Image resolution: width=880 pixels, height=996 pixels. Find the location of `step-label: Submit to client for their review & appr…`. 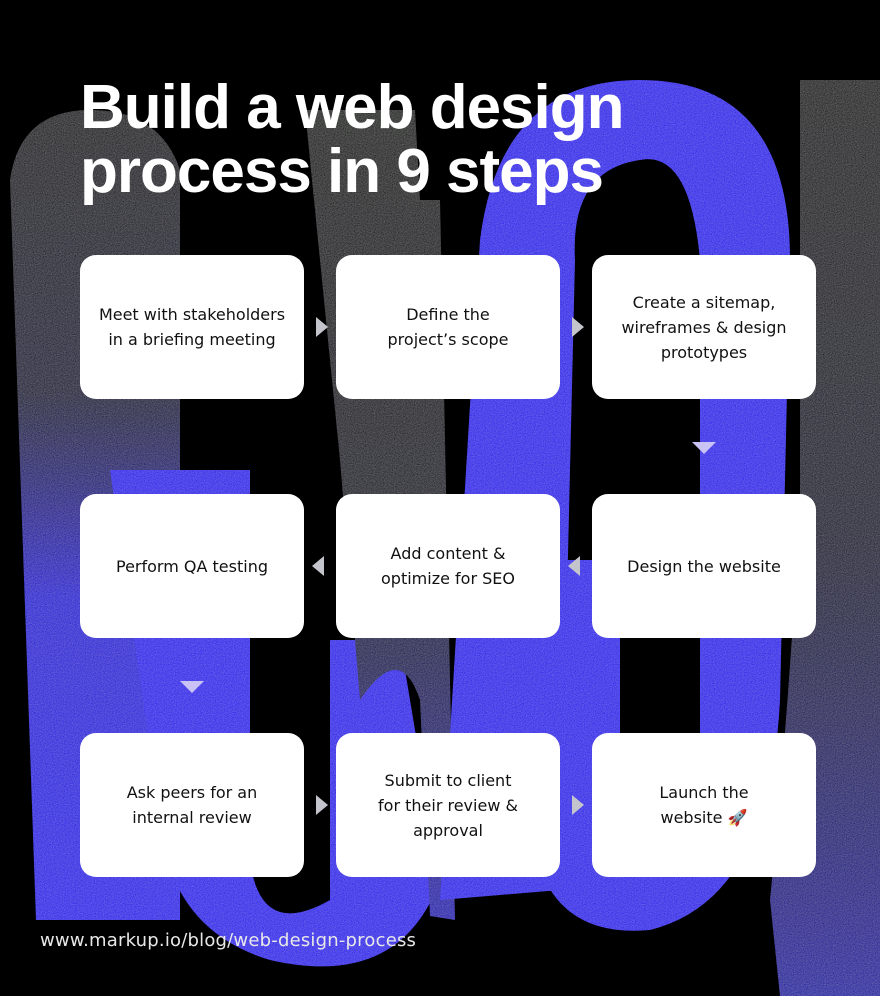

step-label: Submit to client for their review & appr… is located at coordinates (448, 805).